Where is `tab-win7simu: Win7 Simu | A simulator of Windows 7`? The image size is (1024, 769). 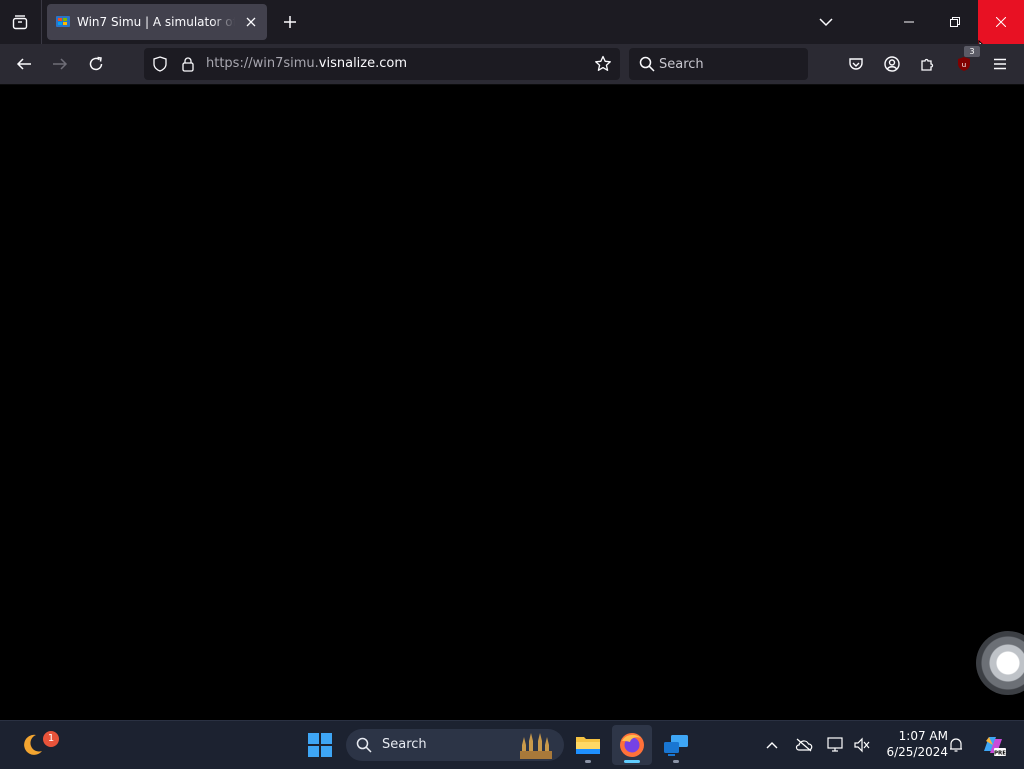 tab-win7simu: Win7 Simu | A simulator of Windows 7 is located at coordinates (157, 22).